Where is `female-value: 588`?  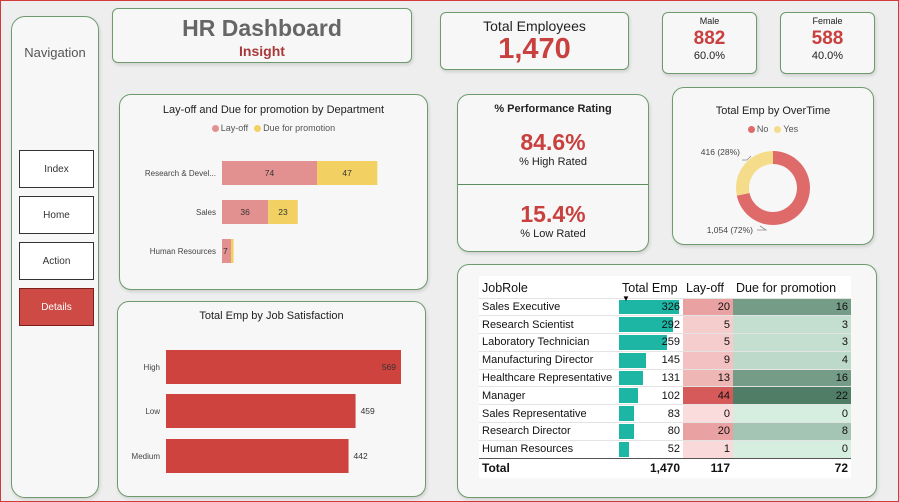
female-value: 588 is located at coordinates (827, 38).